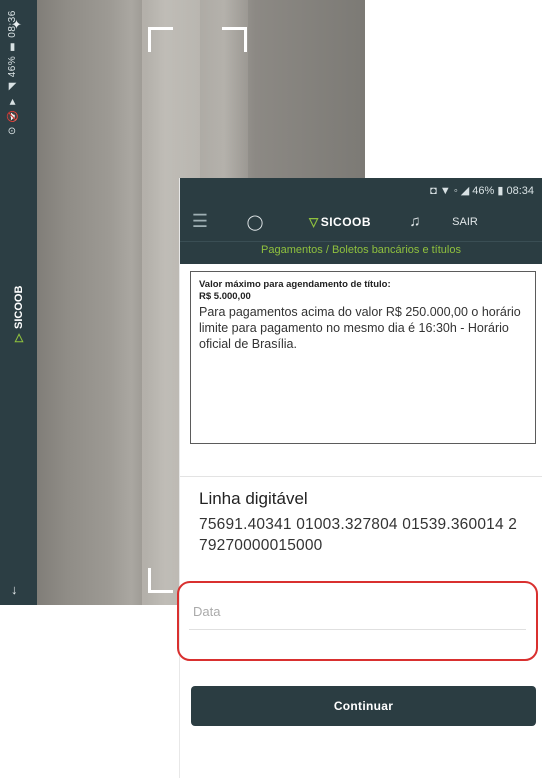  Describe the element at coordinates (415, 221) in the screenshot. I see `notification-icon: ♫` at that location.